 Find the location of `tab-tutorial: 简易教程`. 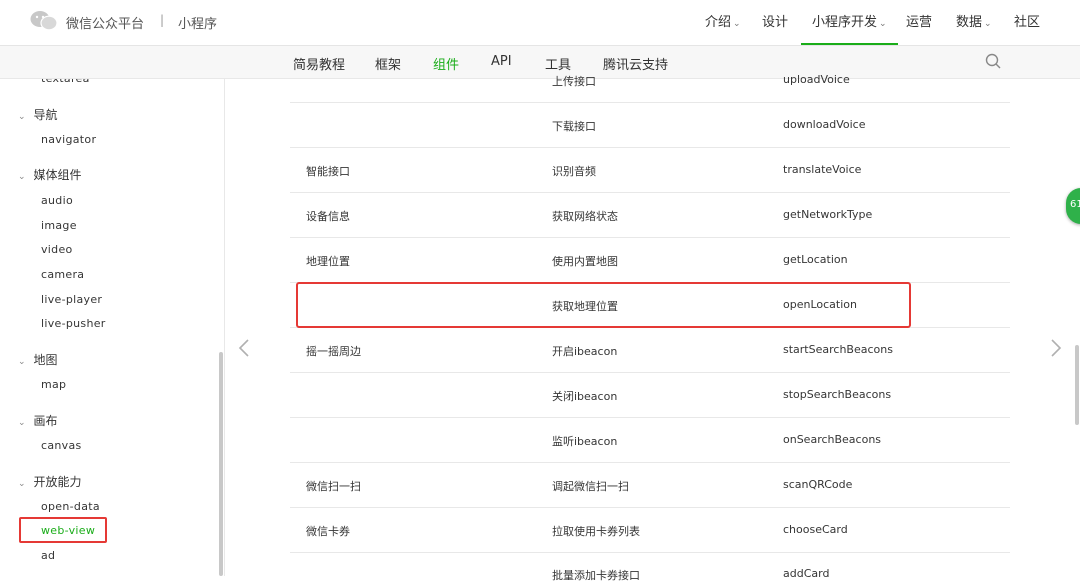

tab-tutorial: 简易教程 is located at coordinates (319, 63).